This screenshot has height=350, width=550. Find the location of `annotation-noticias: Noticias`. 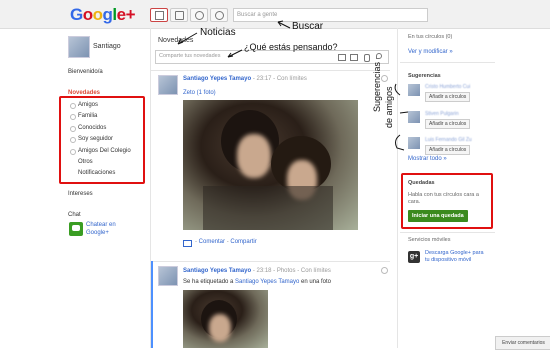

annotation-noticias: Noticias is located at coordinates (218, 32).